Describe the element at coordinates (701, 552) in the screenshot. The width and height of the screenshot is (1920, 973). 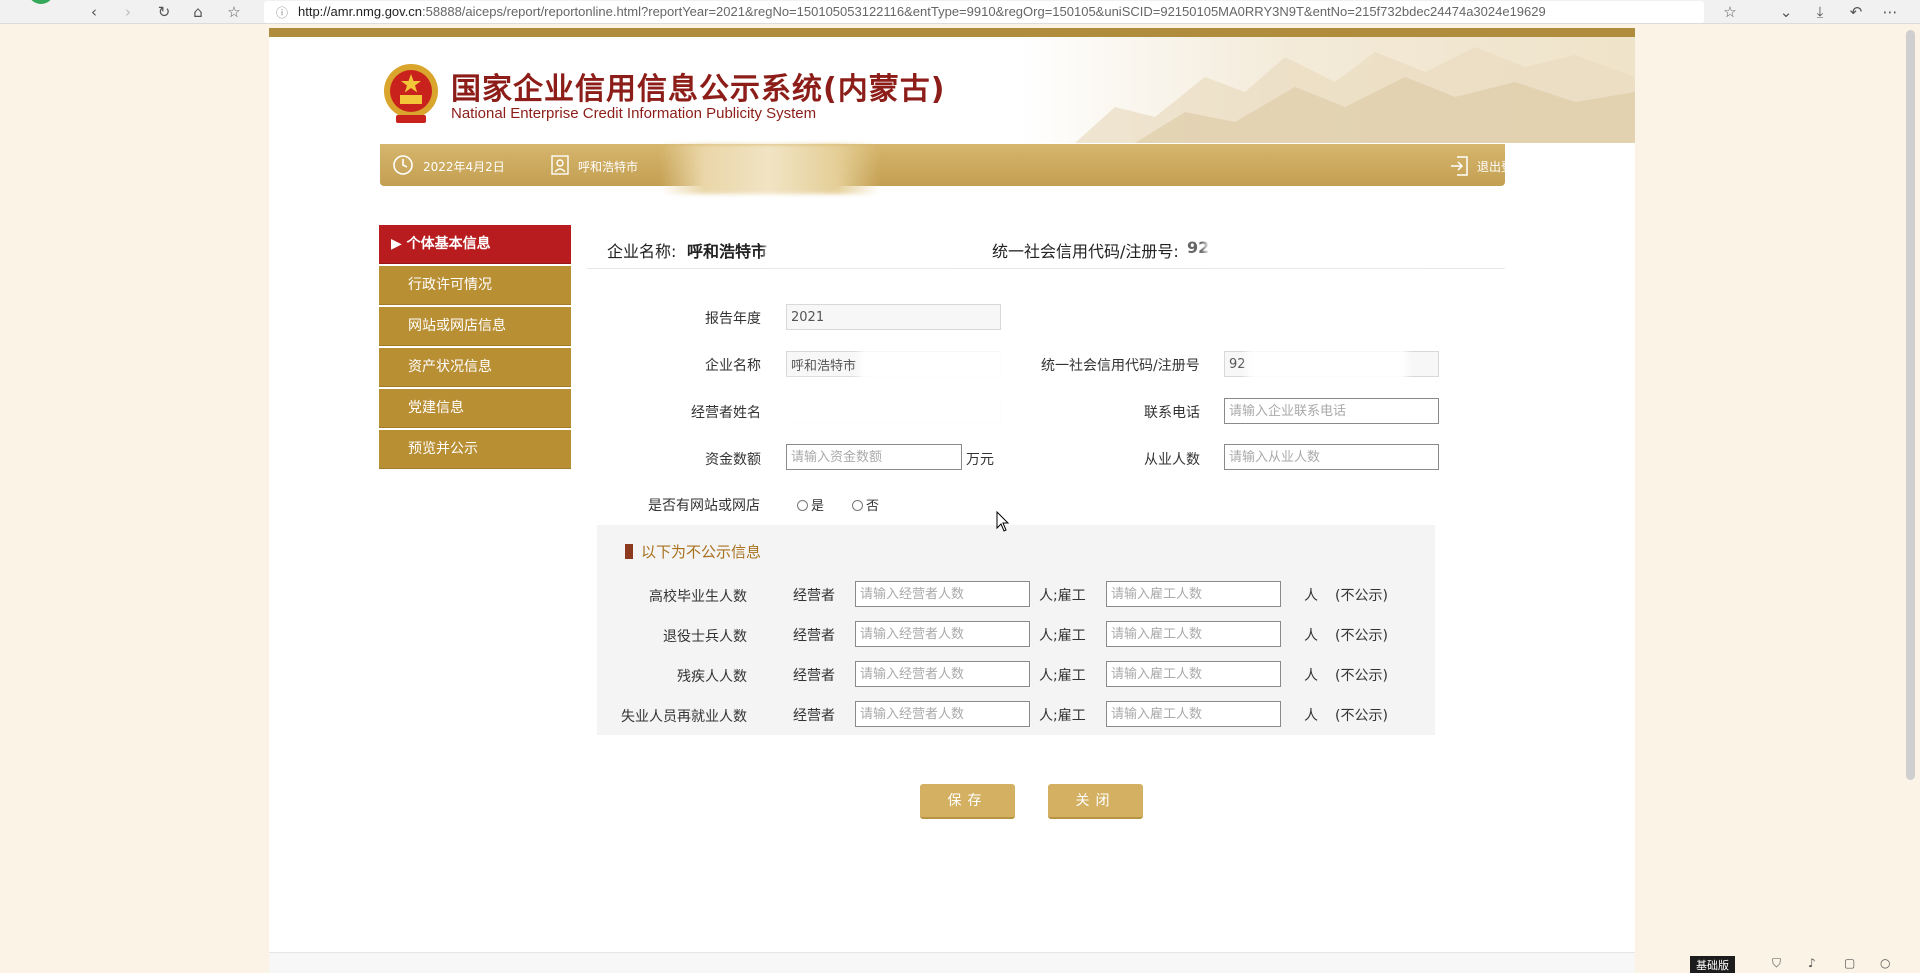
I see `non-public-title-text: 以下为不公示信息` at that location.